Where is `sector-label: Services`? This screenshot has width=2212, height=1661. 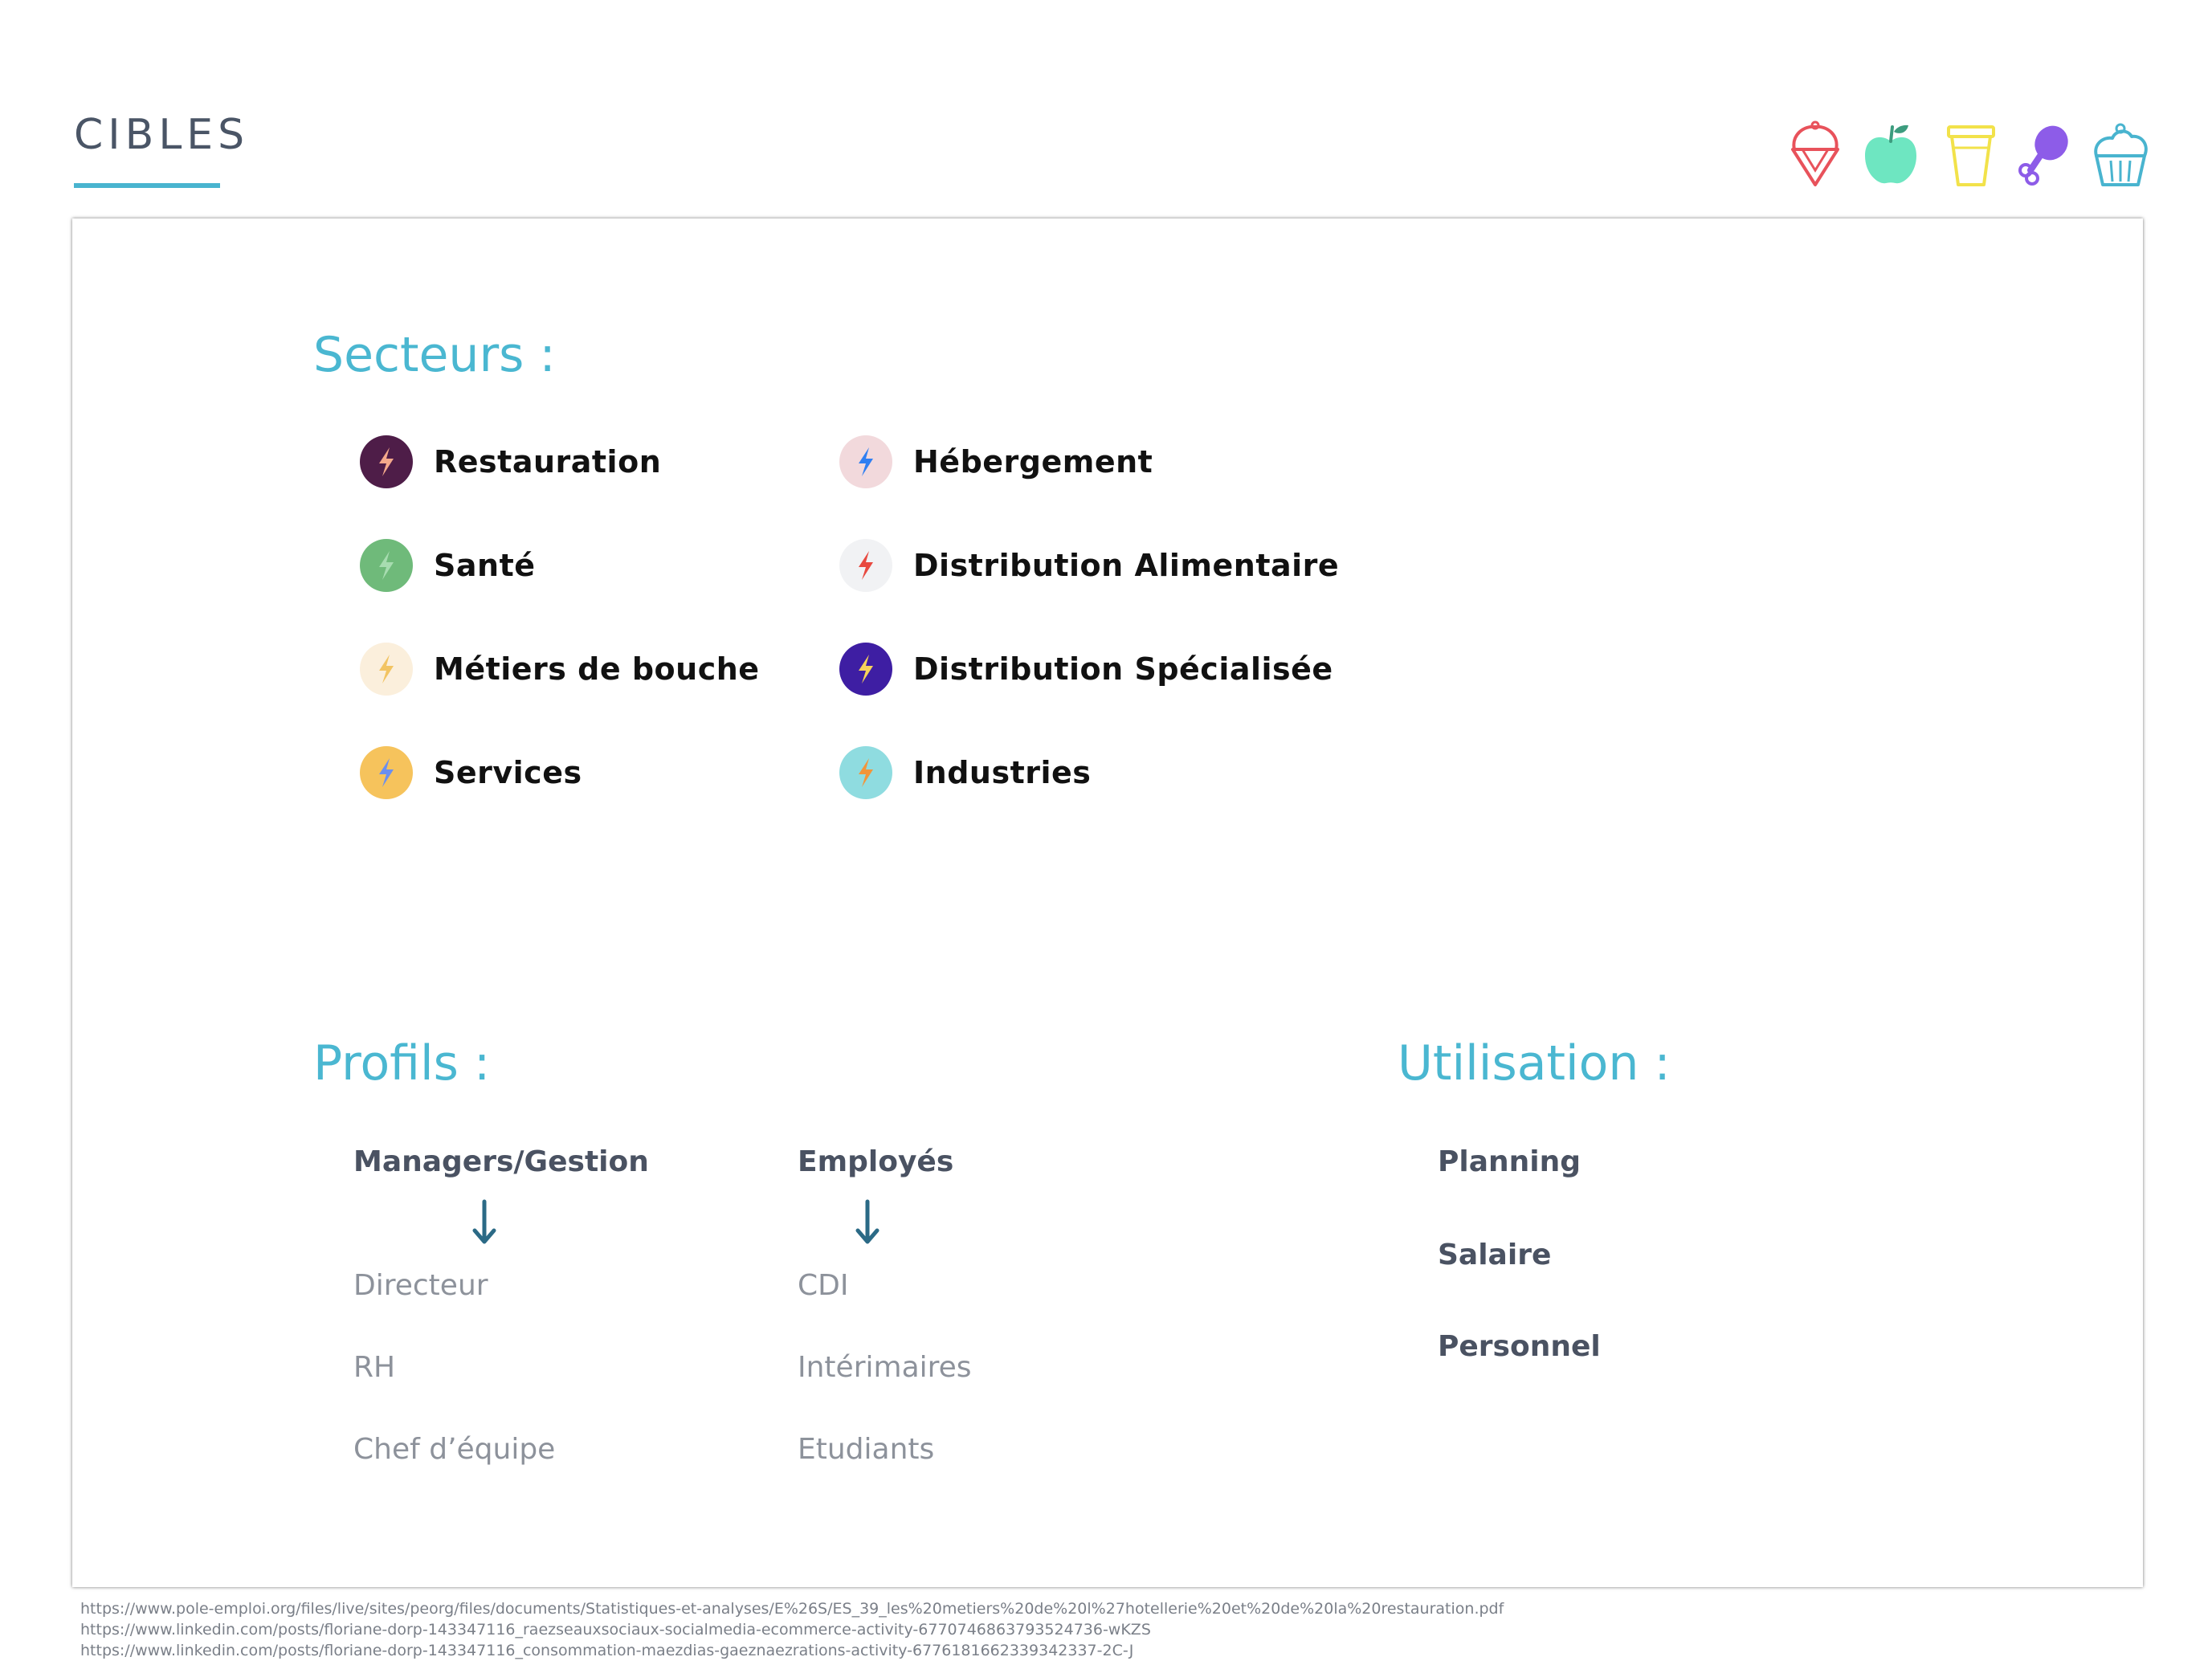
sector-label: Services is located at coordinates (508, 772).